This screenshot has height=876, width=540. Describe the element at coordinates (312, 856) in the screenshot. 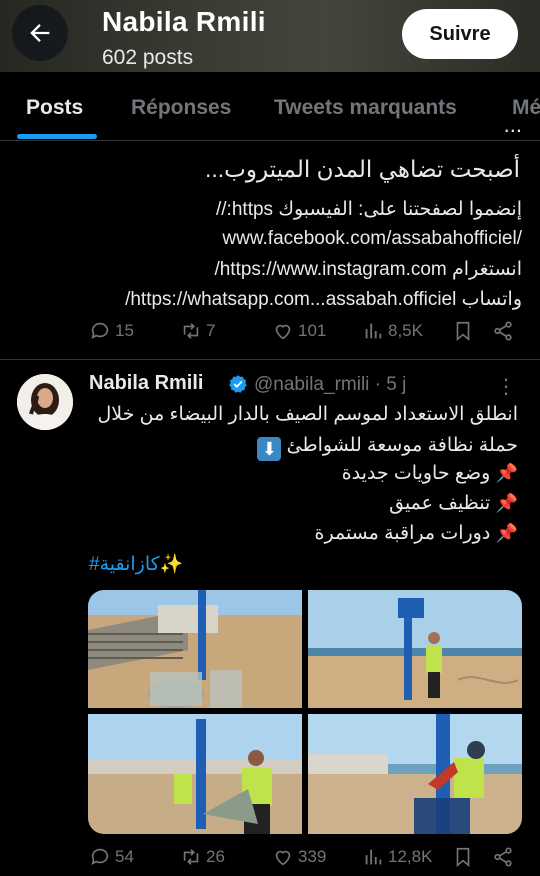

I see `like-count: 339` at that location.